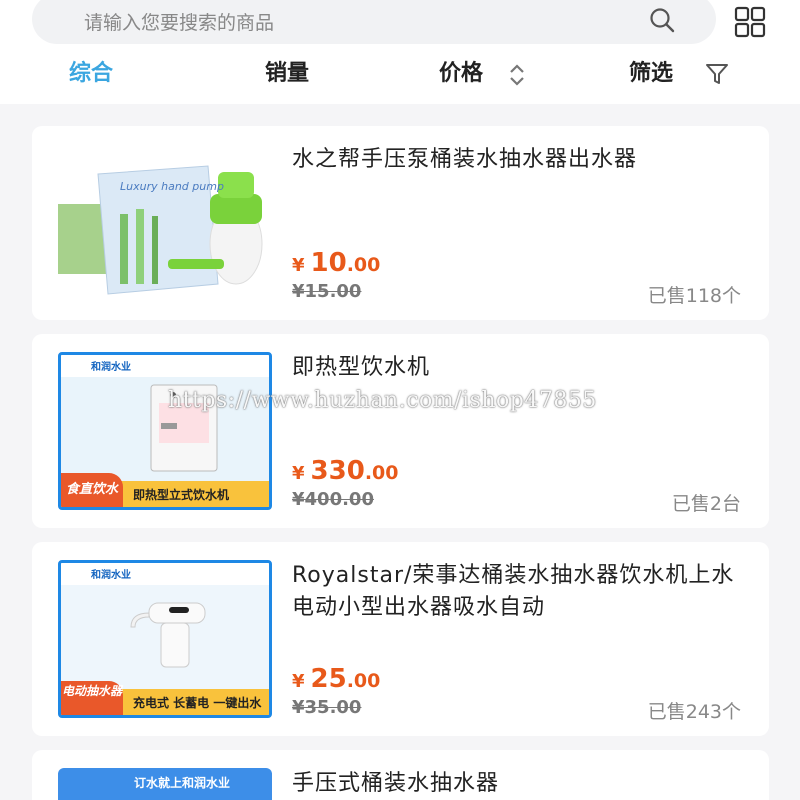  I want to click on promo-tag: 电动抽水器, so click(92, 698).